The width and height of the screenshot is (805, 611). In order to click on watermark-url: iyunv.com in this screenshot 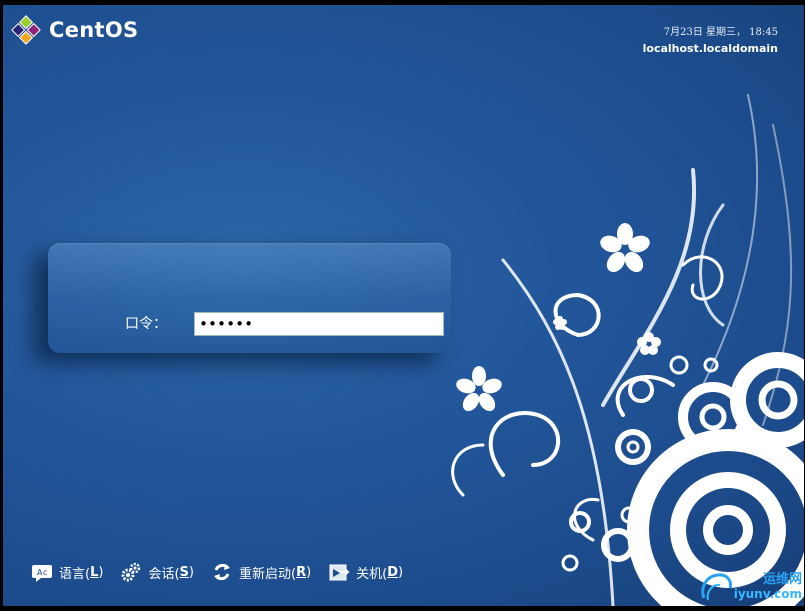, I will do `click(767, 594)`.